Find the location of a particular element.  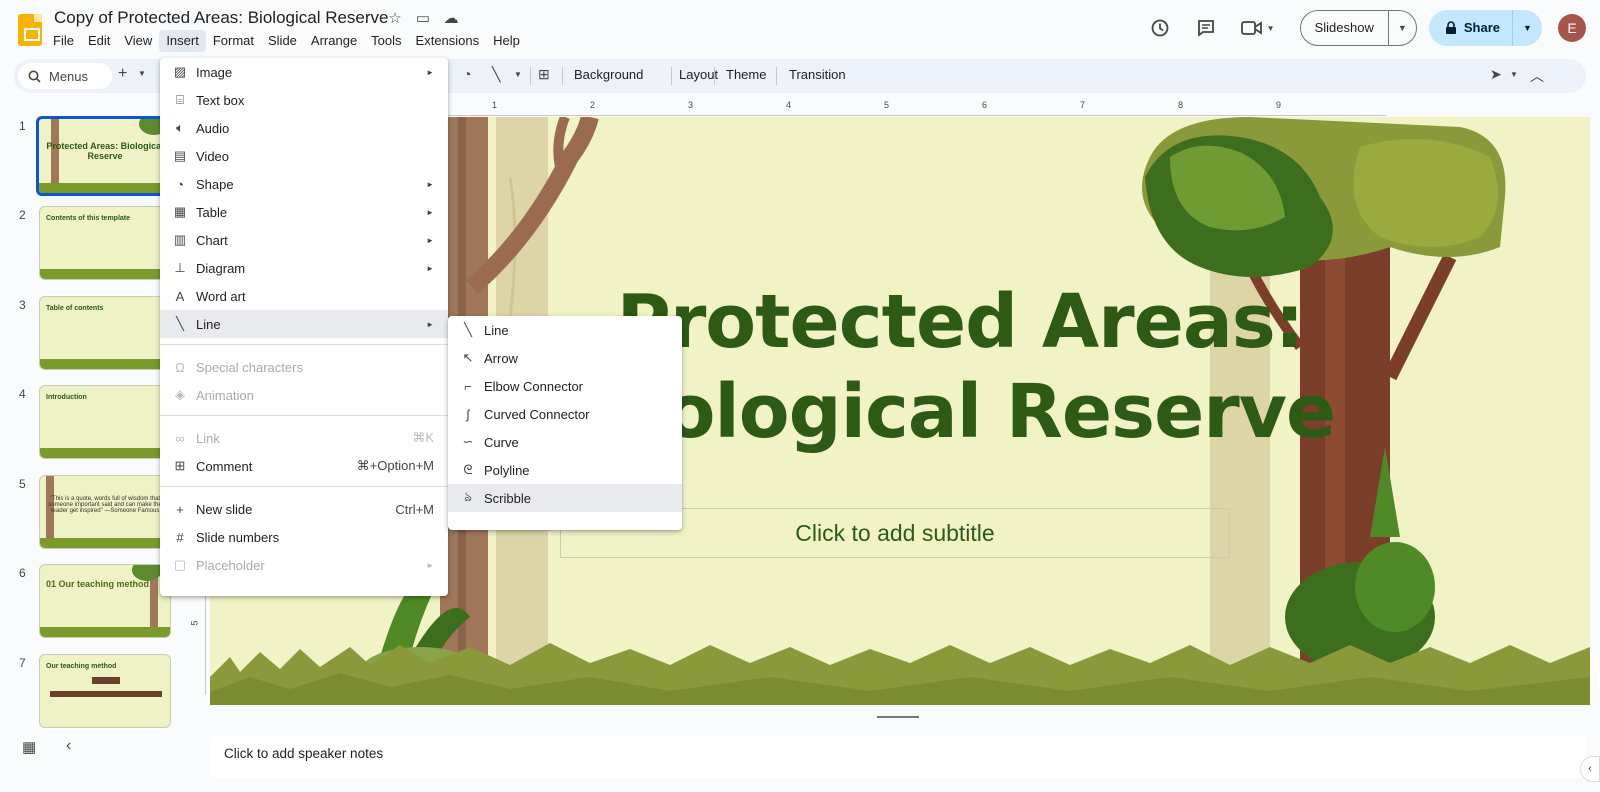

new-slide-icon: + is located at coordinates (122, 74).